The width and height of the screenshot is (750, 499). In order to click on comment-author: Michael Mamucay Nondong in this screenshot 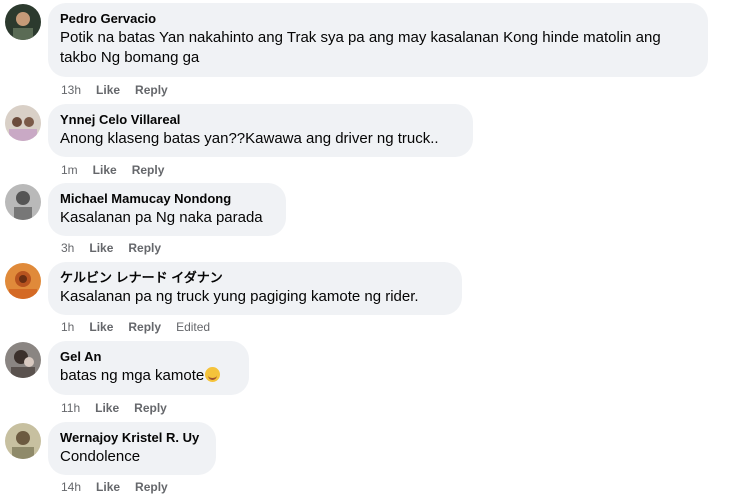, I will do `click(167, 198)`.